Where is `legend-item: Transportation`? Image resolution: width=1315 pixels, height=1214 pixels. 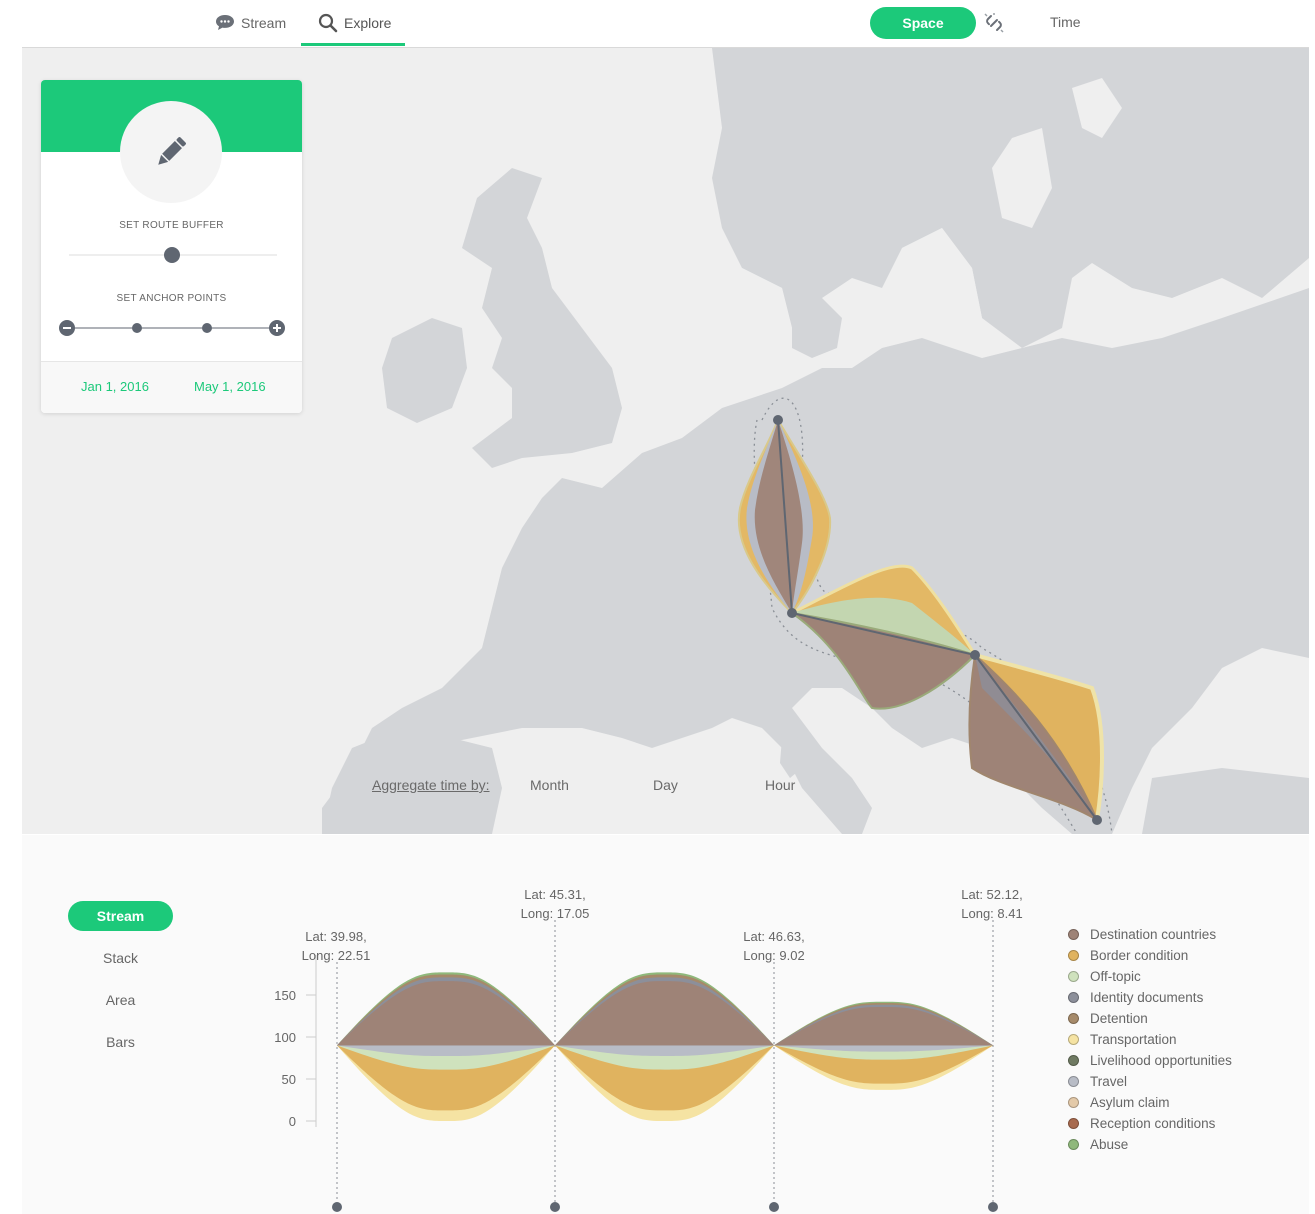
legend-item: Transportation is located at coordinates (1150, 1039).